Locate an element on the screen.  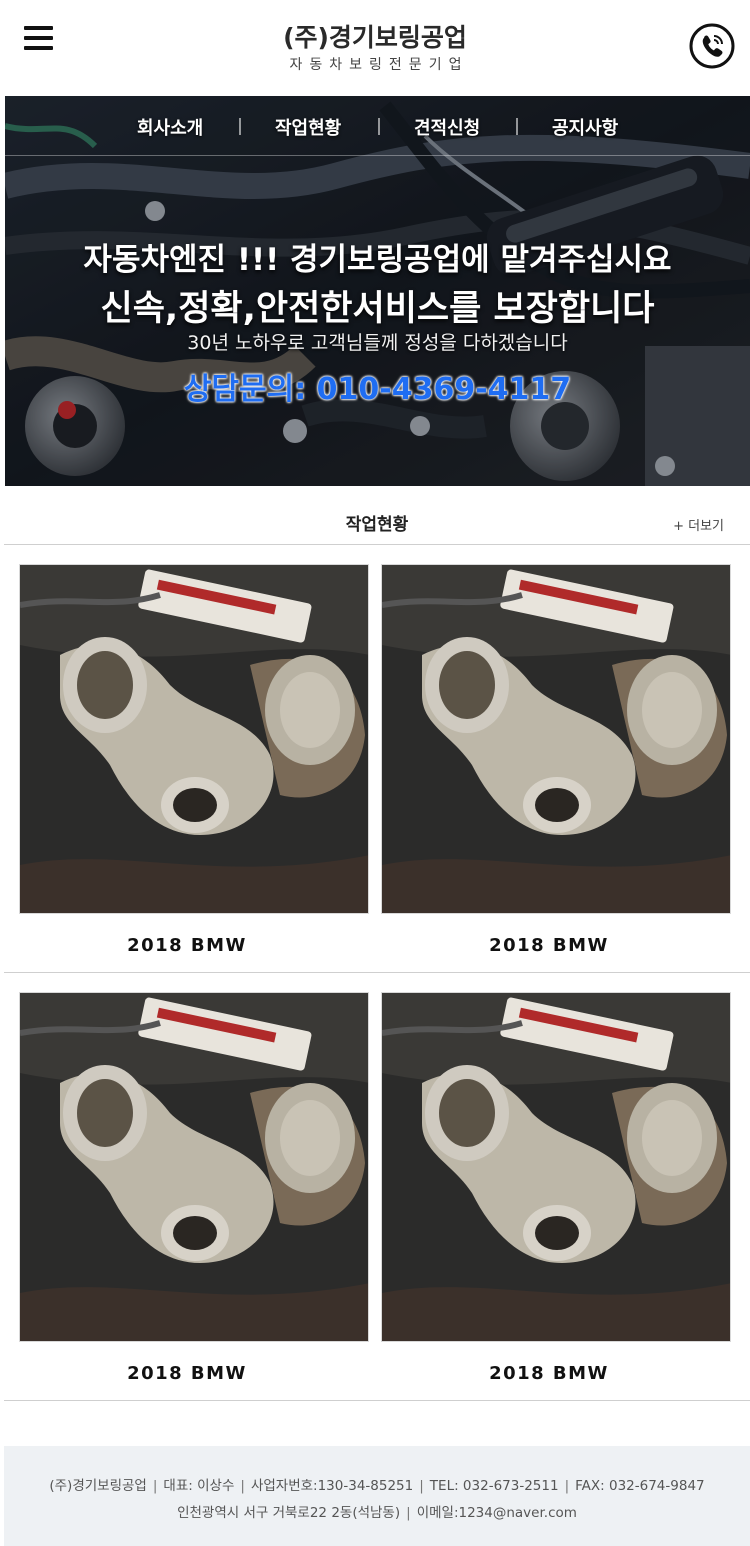
footer-email: 이메일:1234@naver.com is located at coordinates (496, 1513).